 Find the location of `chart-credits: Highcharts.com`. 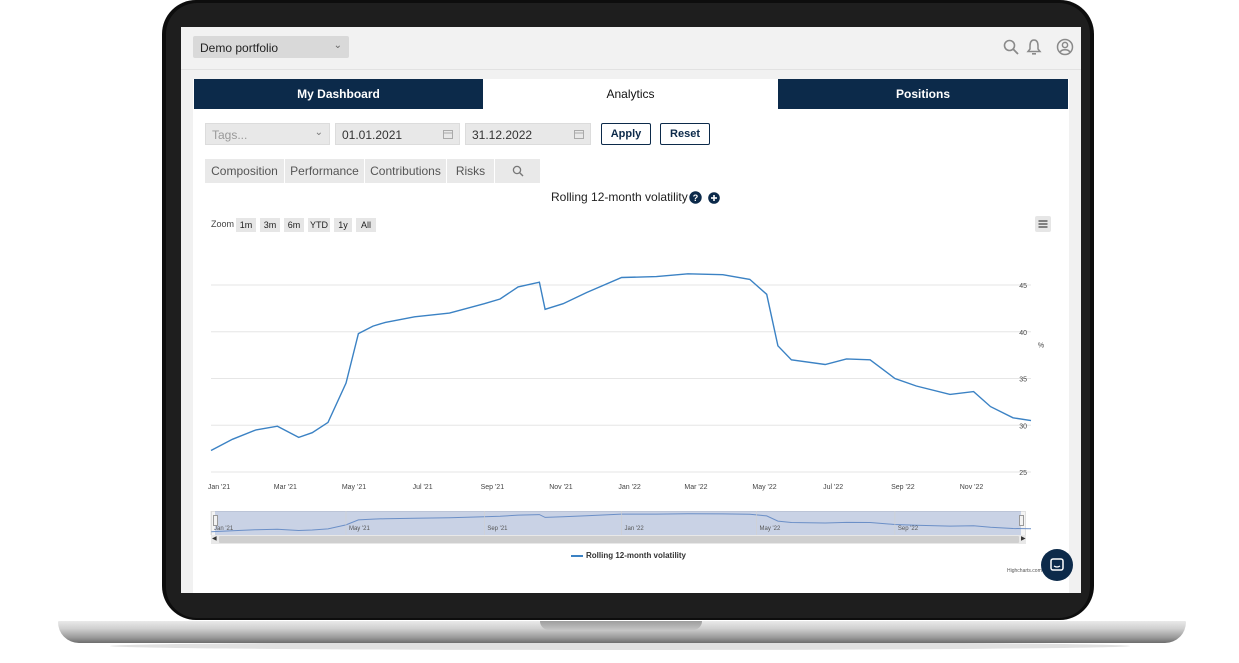

chart-credits: Highcharts.com is located at coordinates (1024, 571).